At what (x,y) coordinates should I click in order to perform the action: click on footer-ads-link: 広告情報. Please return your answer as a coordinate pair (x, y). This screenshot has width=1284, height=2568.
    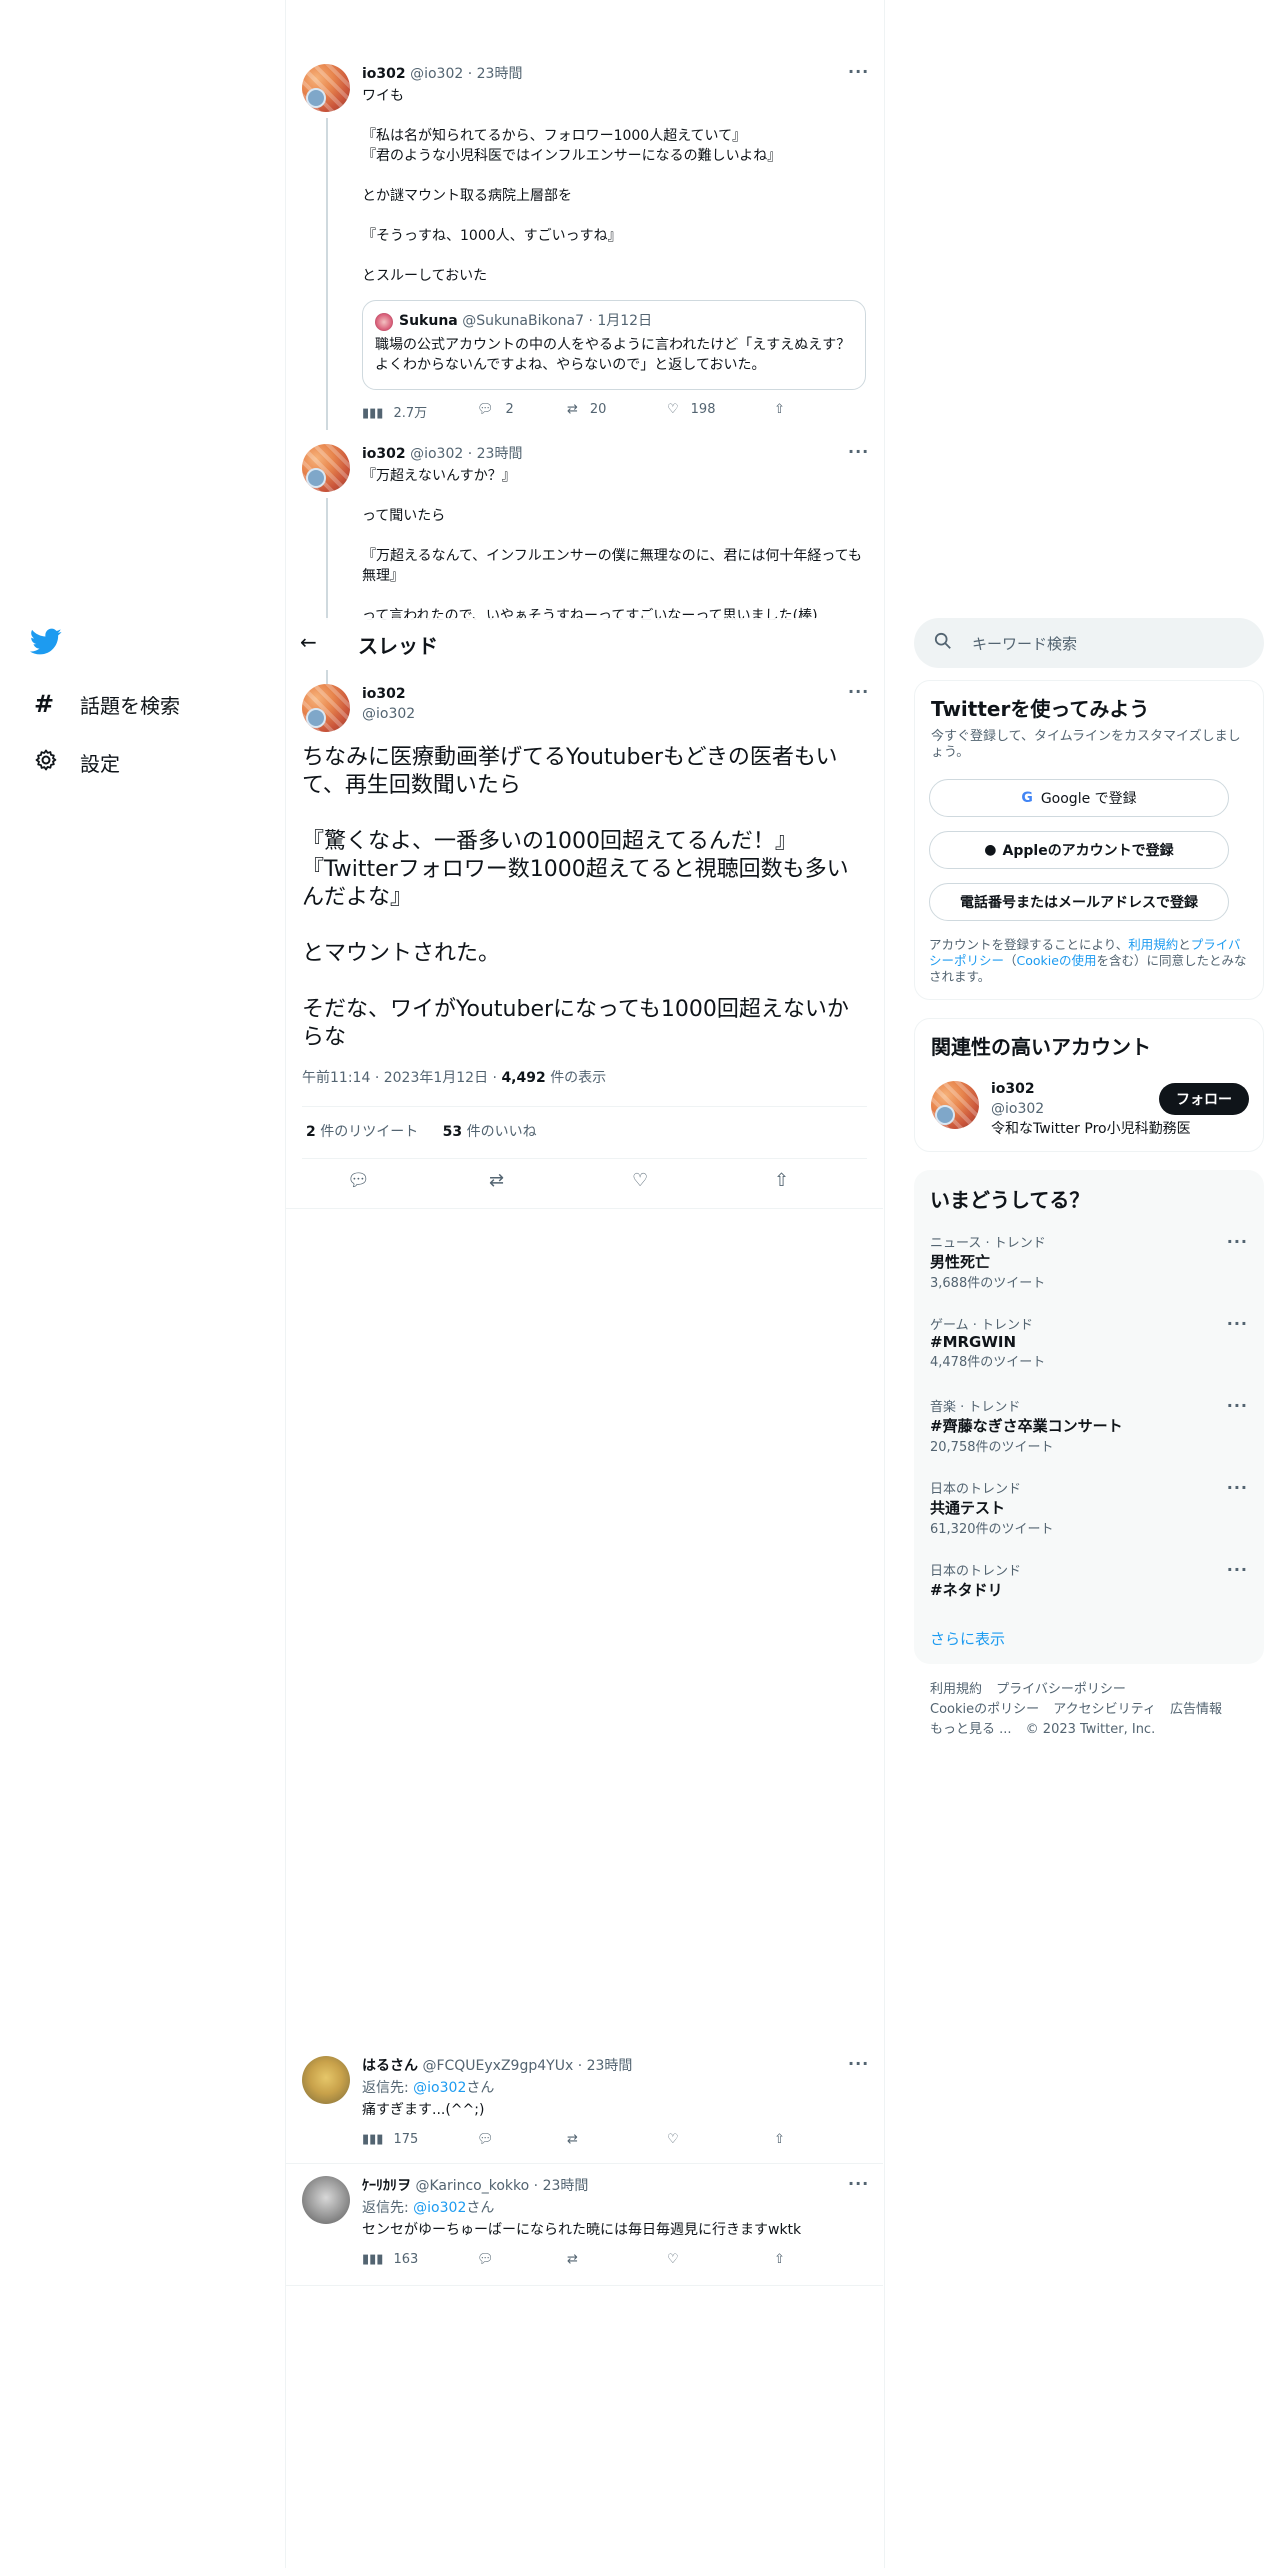
    Looking at the image, I should click on (1196, 1709).